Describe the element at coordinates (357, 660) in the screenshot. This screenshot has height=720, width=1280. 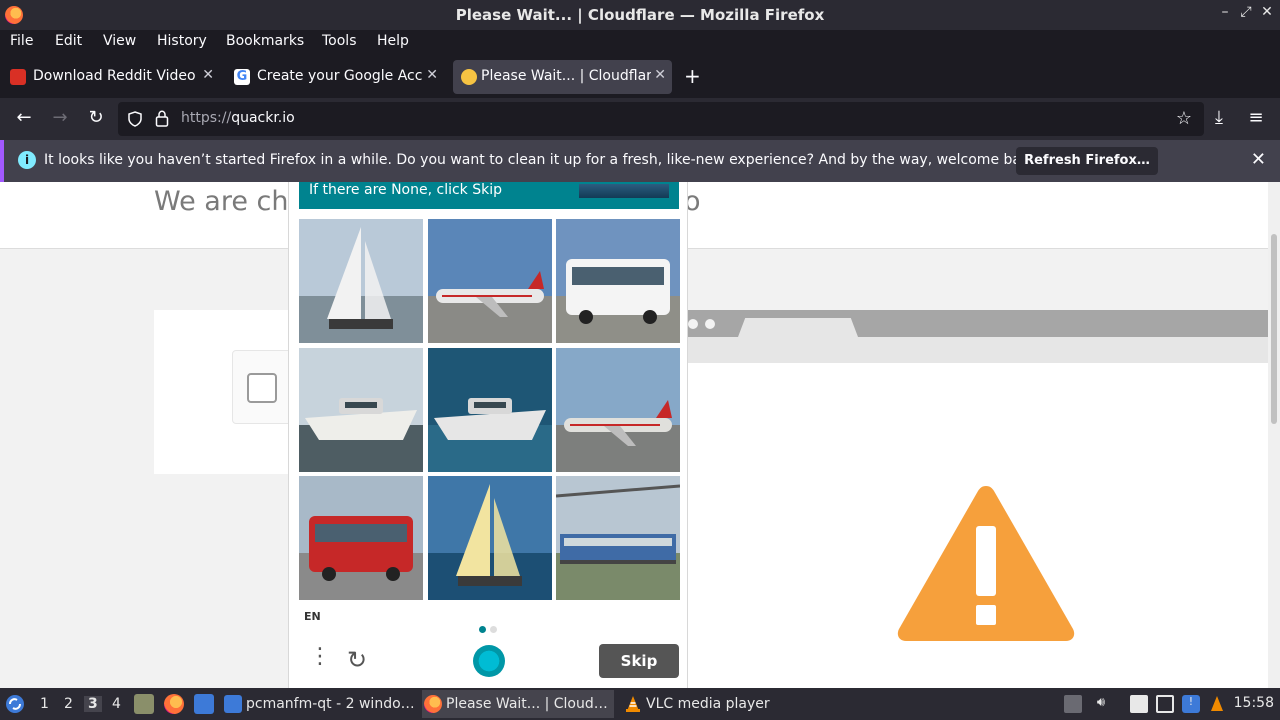
I see `refresh-challenge-icon: ↻` at that location.